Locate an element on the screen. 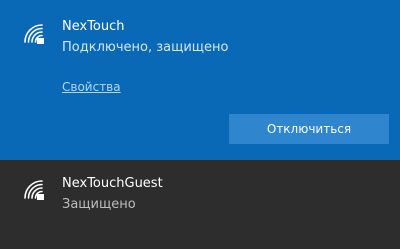  network-status: Защищено is located at coordinates (99, 204).